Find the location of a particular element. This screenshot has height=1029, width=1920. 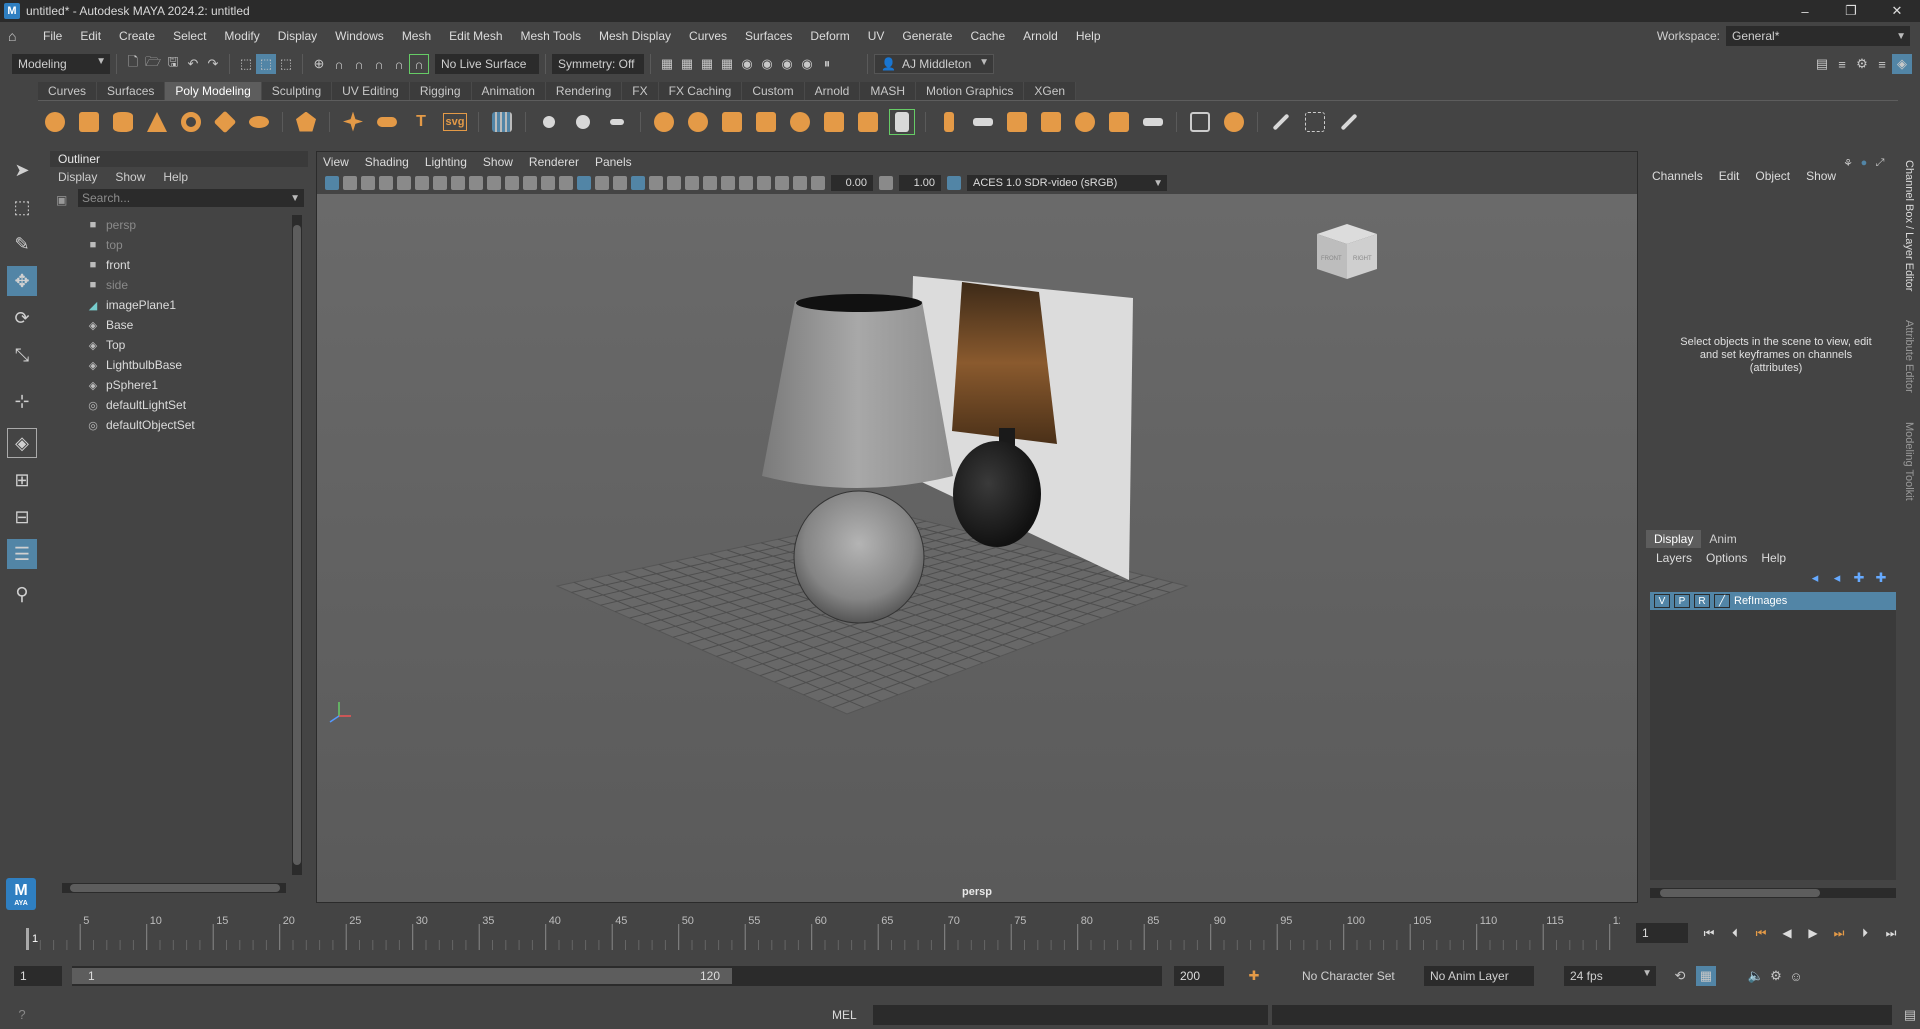

exposure-field: 0.00 is located at coordinates (852, 183).